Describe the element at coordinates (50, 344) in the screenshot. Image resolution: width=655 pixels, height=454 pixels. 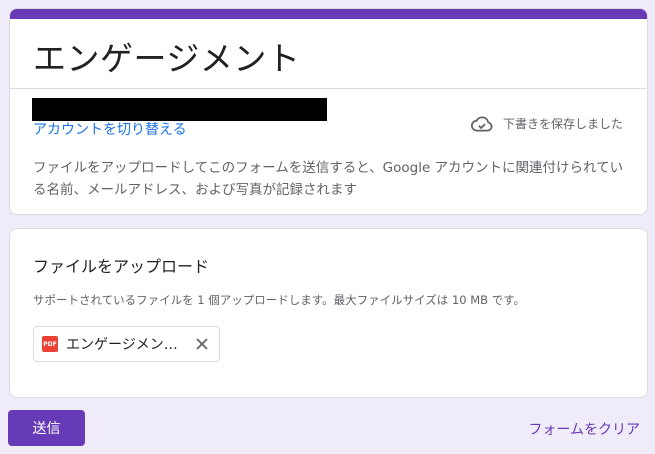
I see `pdf-file-icon: PDF` at that location.